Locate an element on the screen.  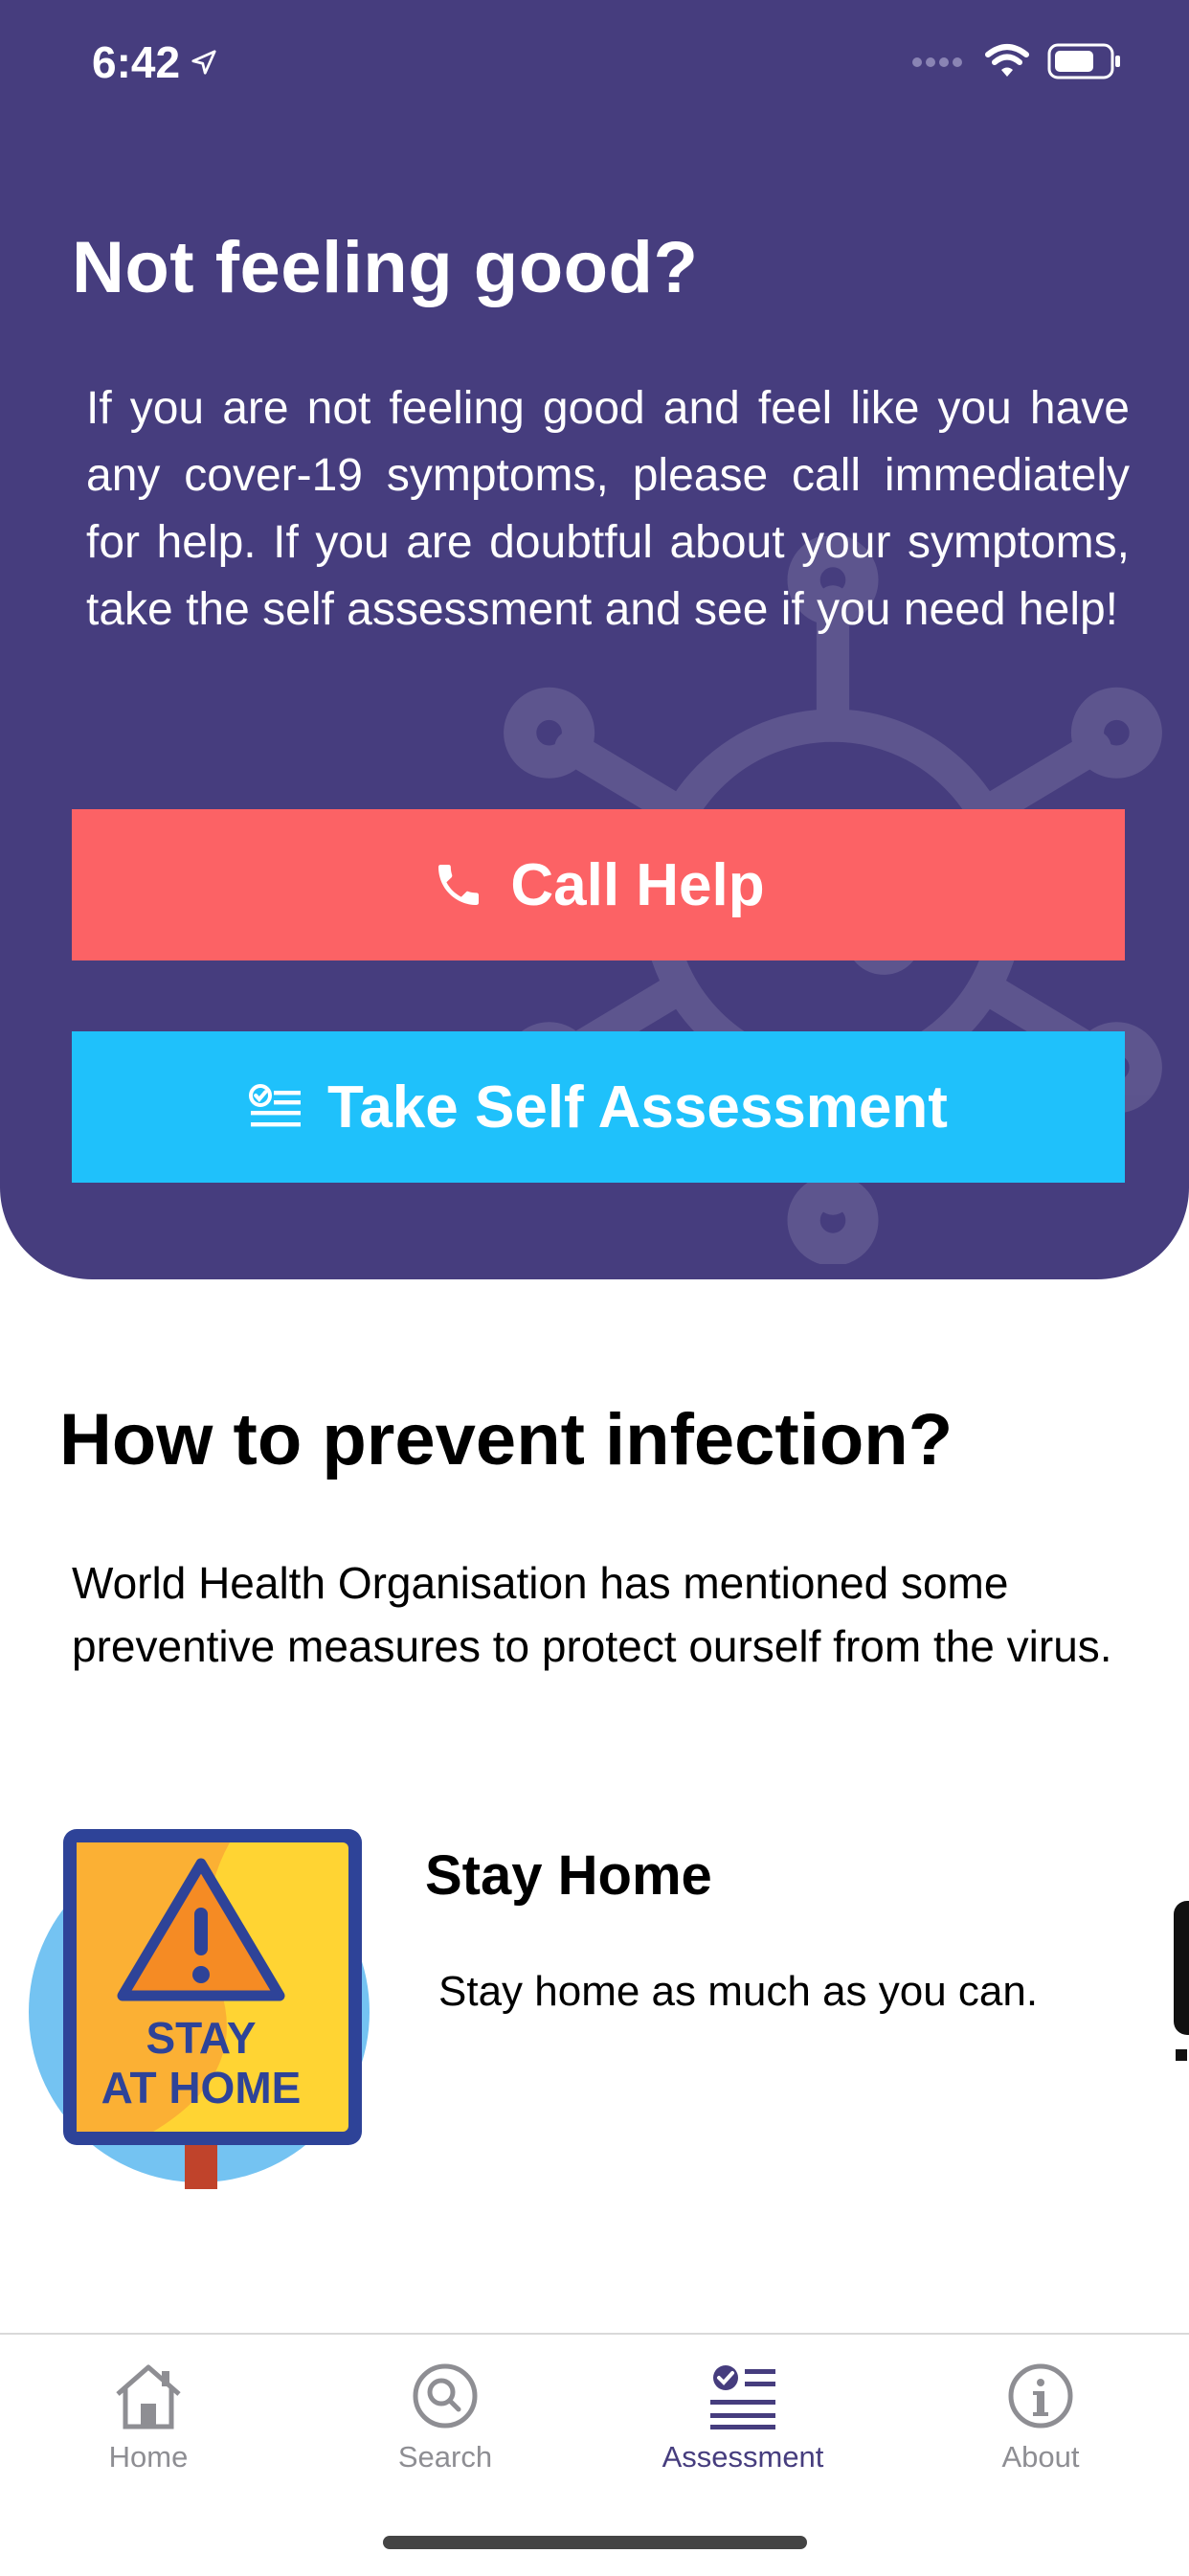
next-card-peek-dot is located at coordinates (1181, 2055).